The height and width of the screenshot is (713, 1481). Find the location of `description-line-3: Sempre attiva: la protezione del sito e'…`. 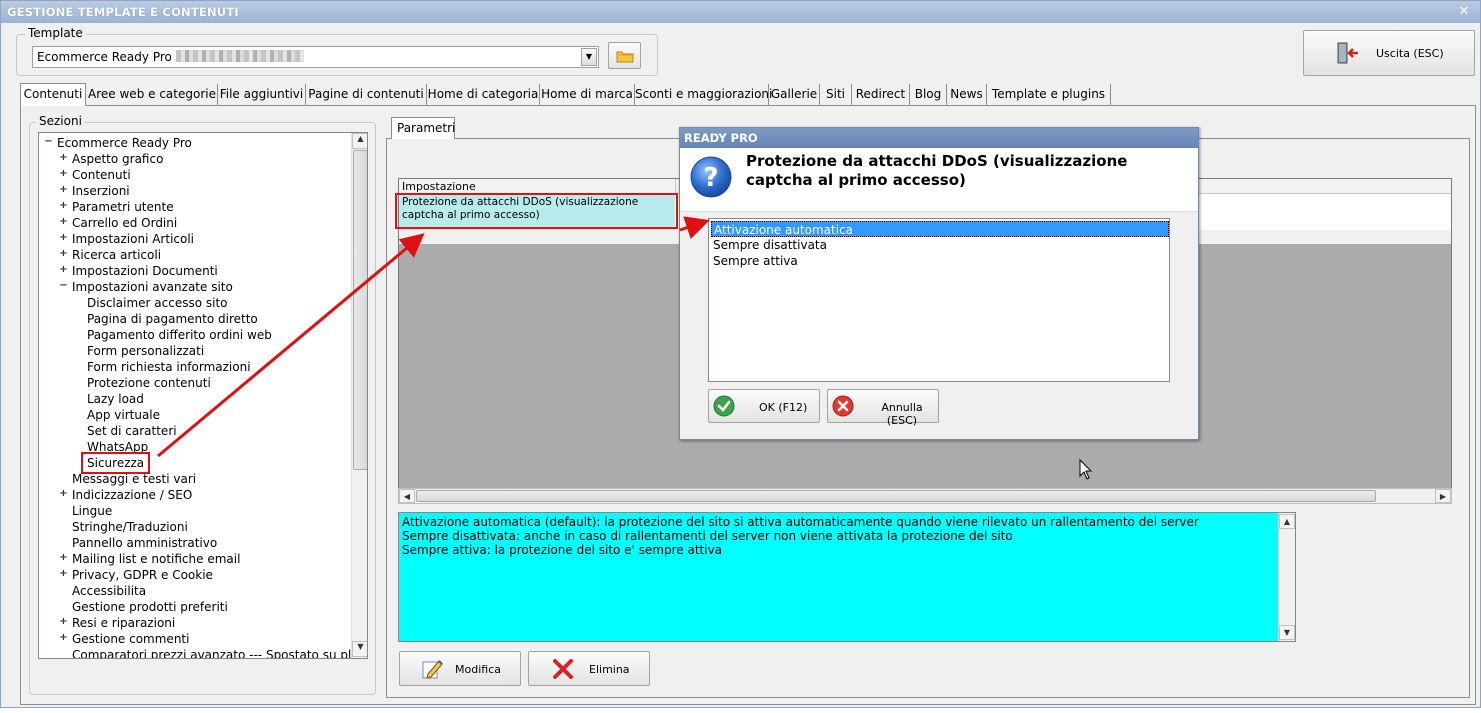

description-line-3: Sempre attiva: la protezione del sito e'… is located at coordinates (562, 550).